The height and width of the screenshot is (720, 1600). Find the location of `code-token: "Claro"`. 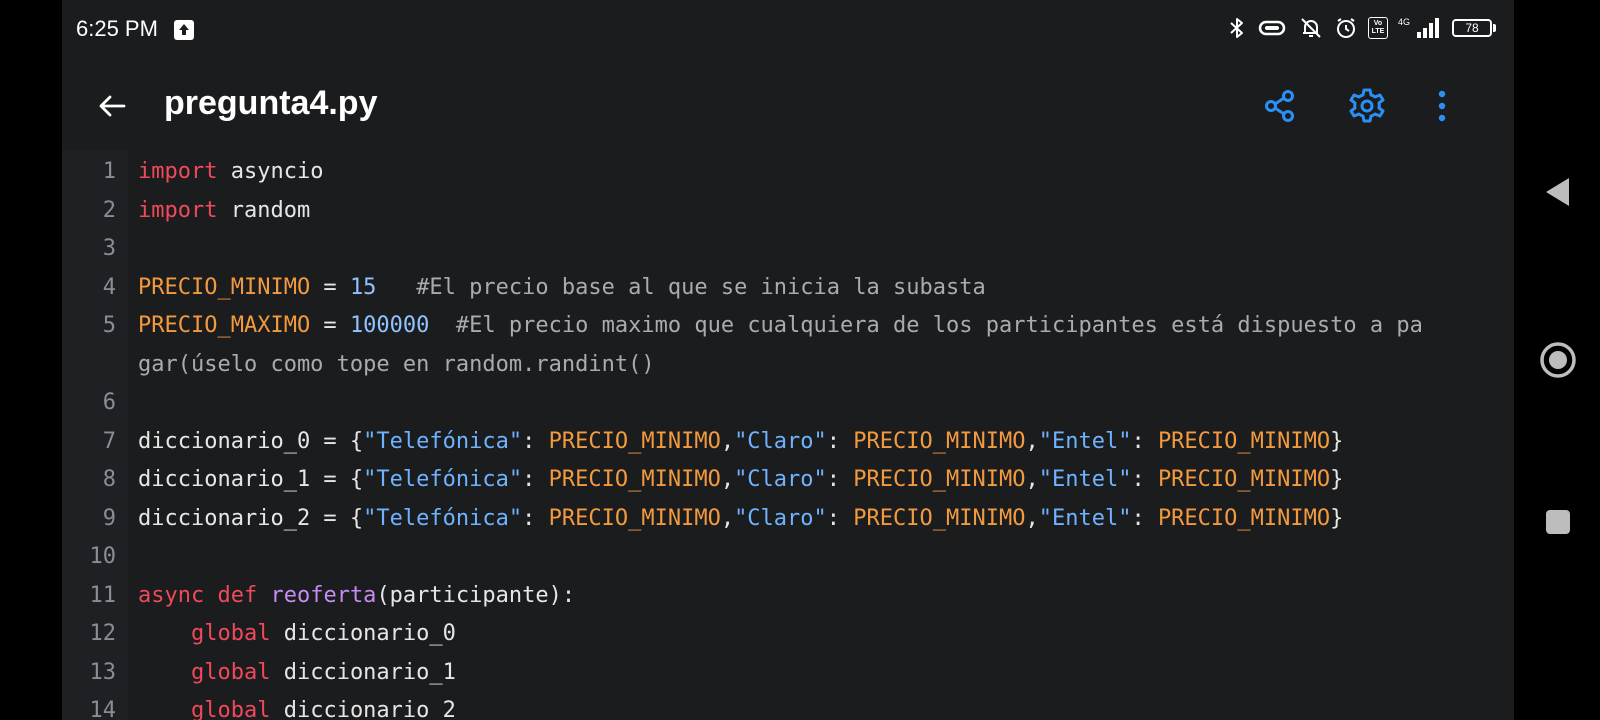

code-token: "Claro" is located at coordinates (780, 518).